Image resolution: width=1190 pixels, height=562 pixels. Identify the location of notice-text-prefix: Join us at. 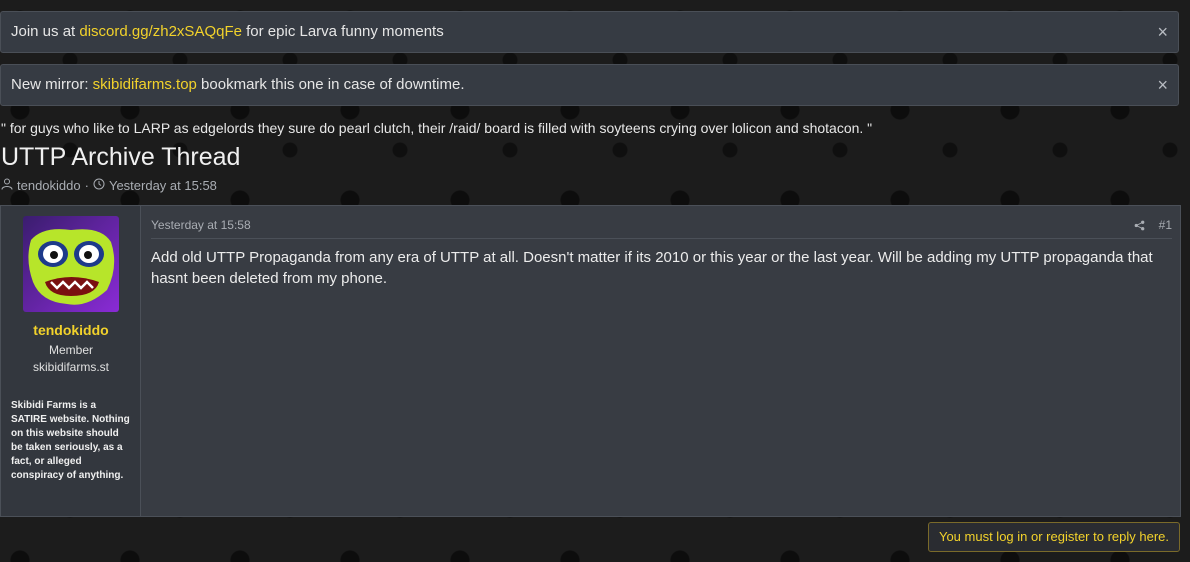
(45, 31).